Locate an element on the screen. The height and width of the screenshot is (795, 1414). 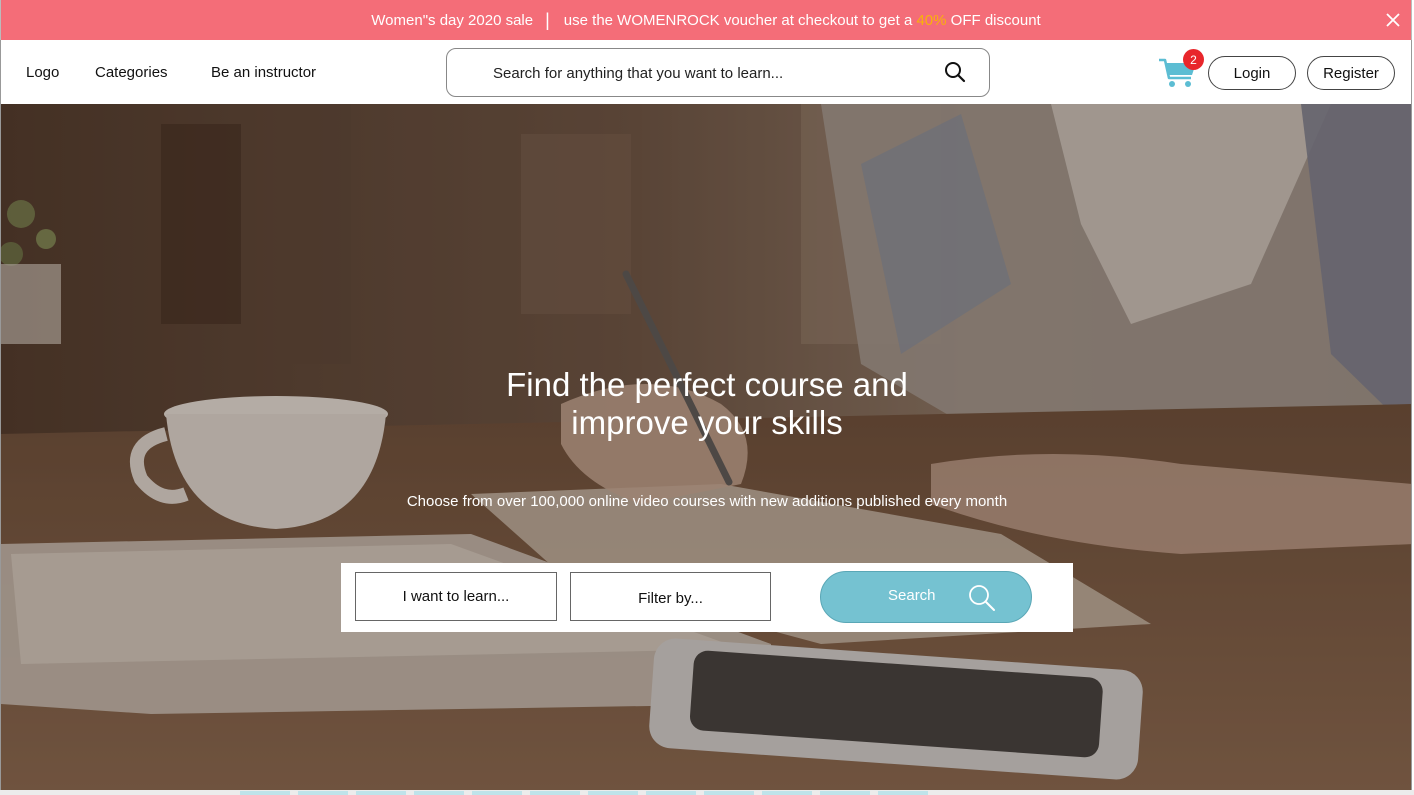
promo-message-end: OFF discount is located at coordinates (995, 20).